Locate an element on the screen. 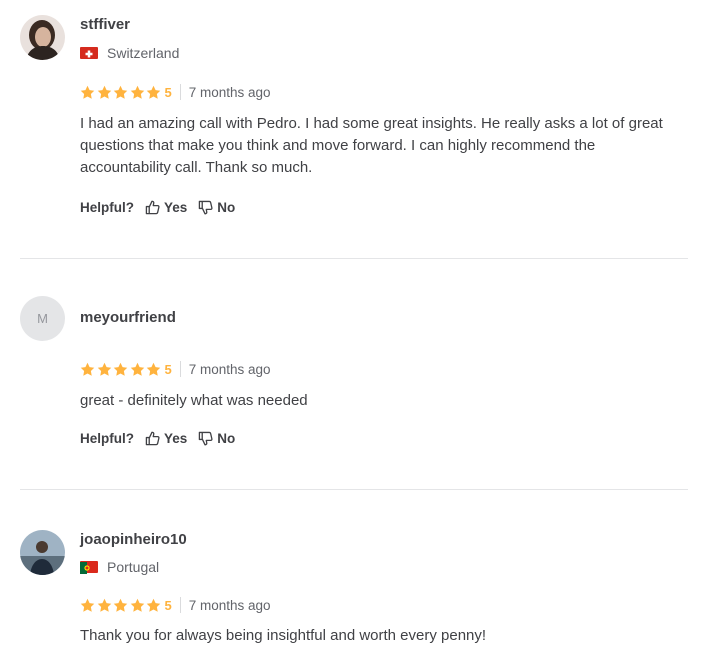  username: joaopinheiro10 is located at coordinates (133, 539).